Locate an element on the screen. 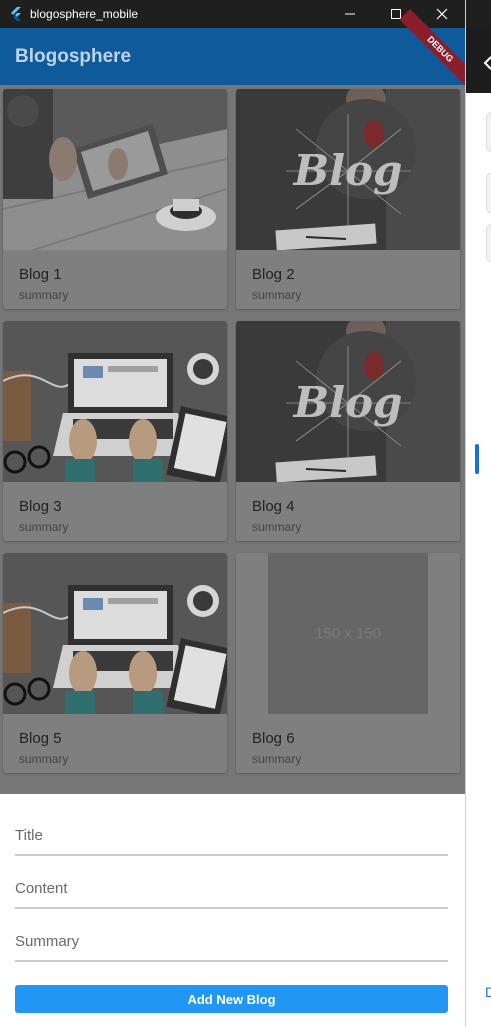  background-titlebar is located at coordinates (478, 14).